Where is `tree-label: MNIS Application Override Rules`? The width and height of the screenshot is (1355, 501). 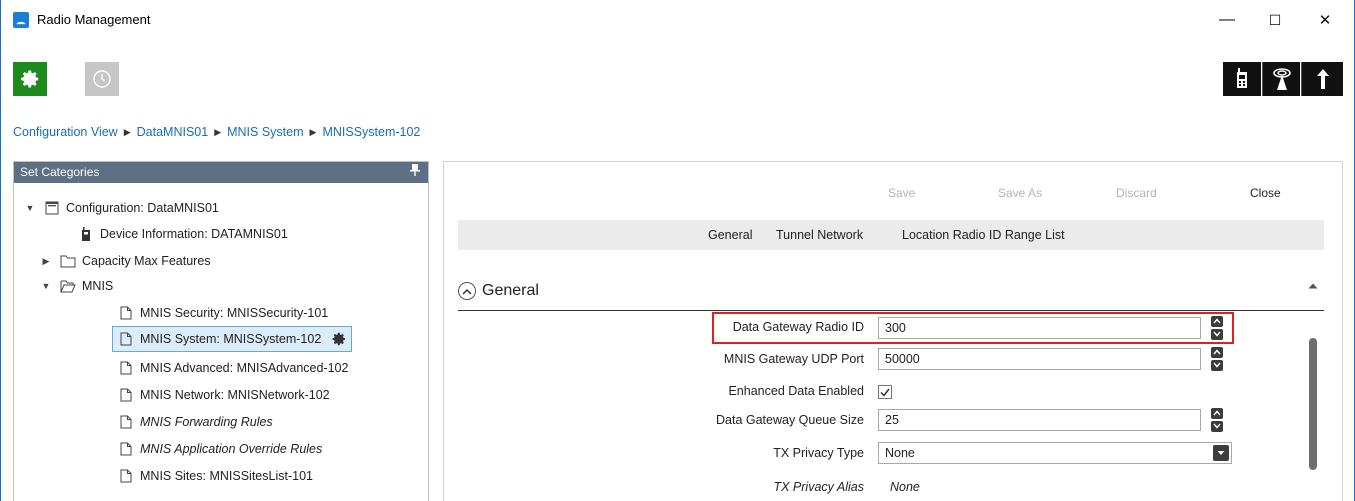
tree-label: MNIS Application Override Rules is located at coordinates (231, 449).